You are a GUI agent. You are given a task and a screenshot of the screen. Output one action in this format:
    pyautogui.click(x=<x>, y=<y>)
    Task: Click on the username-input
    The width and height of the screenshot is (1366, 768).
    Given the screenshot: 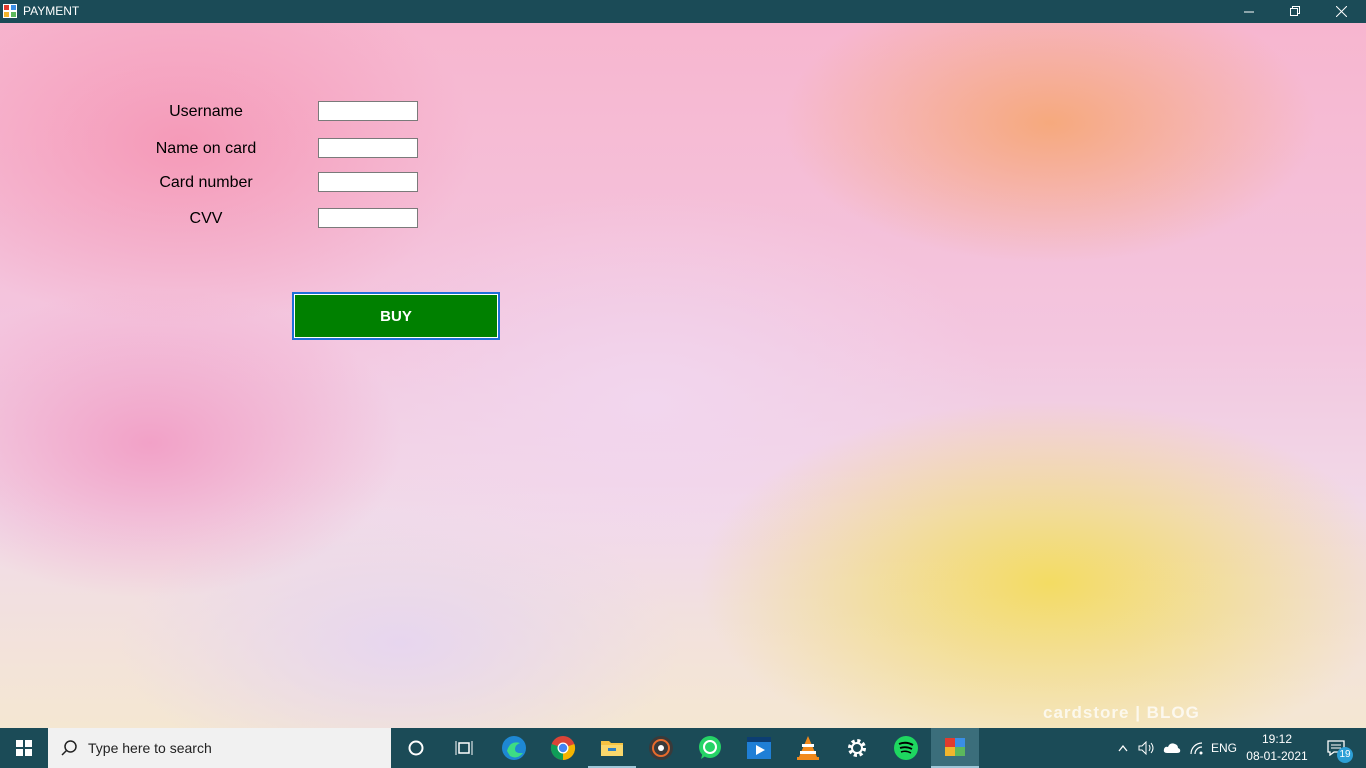 What is the action you would take?
    pyautogui.click(x=368, y=111)
    